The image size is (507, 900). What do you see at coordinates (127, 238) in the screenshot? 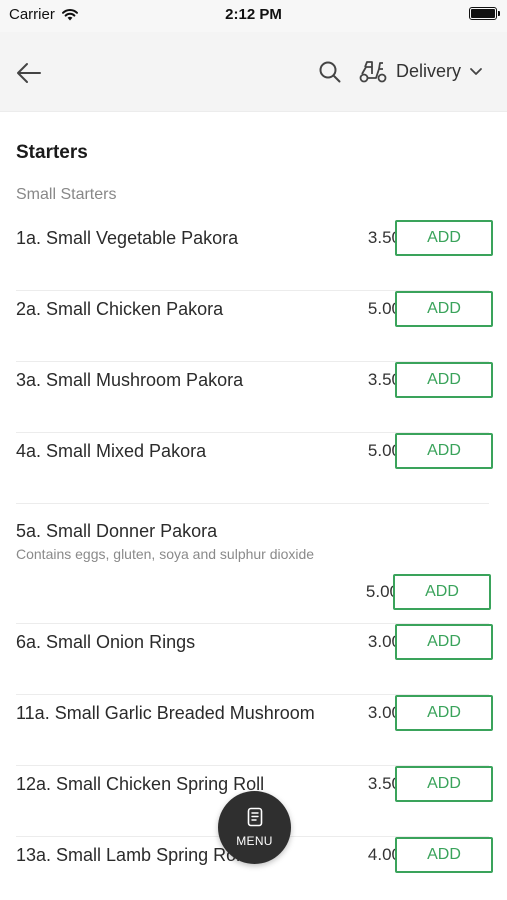
I see `item-name: 1a. Small Vegetable Pakora` at bounding box center [127, 238].